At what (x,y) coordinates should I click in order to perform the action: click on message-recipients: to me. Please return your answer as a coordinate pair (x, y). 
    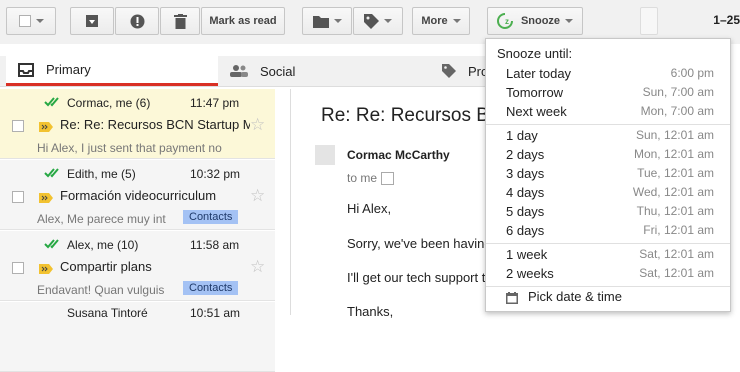
    Looking at the image, I should click on (371, 178).